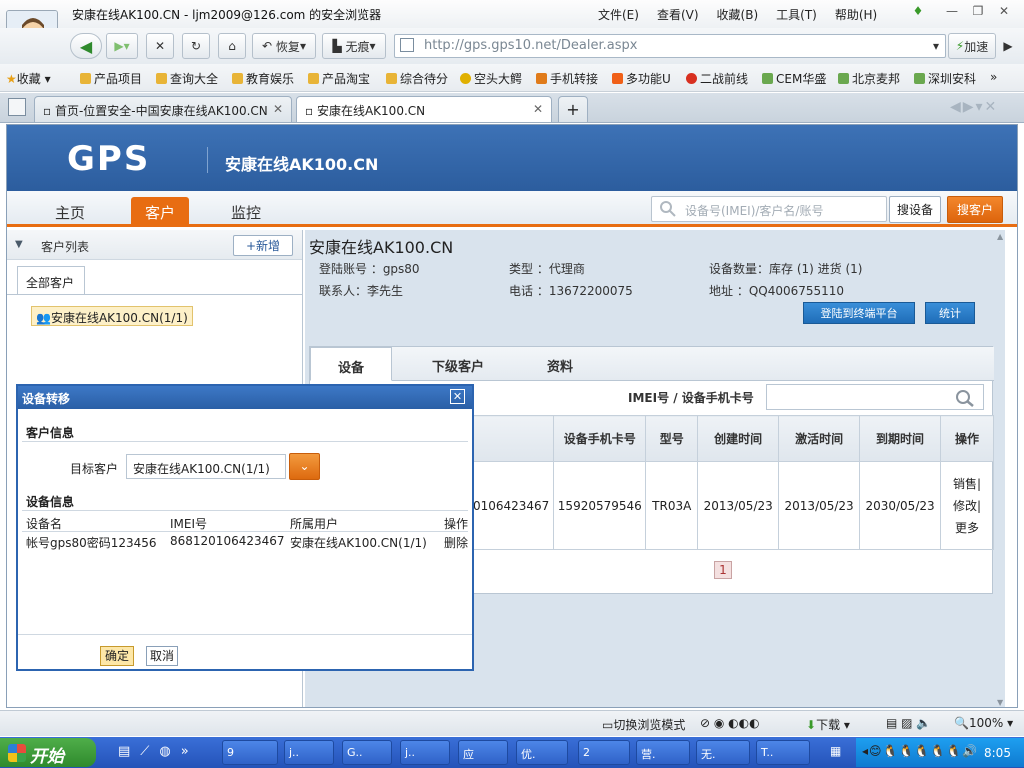 This screenshot has width=1024, height=768. What do you see at coordinates (918, 12) in the screenshot?
I see `skin-icon: ♦` at bounding box center [918, 12].